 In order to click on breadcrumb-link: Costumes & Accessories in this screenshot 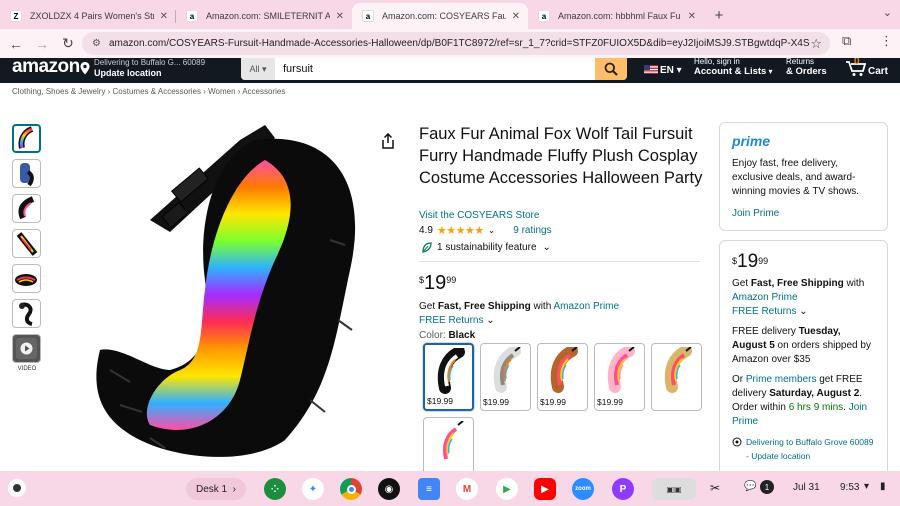, I will do `click(157, 91)`.